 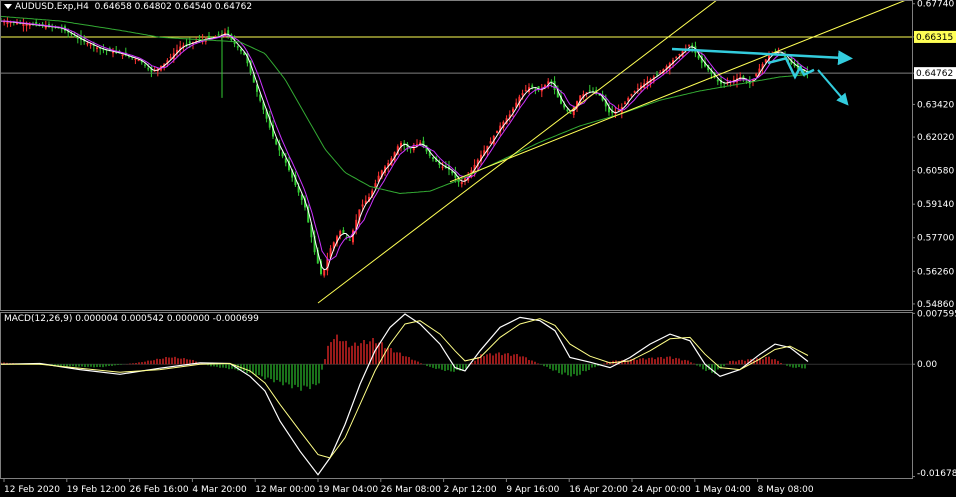 I want to click on macd-tick-label: -0.016785, so click(x=936, y=474).